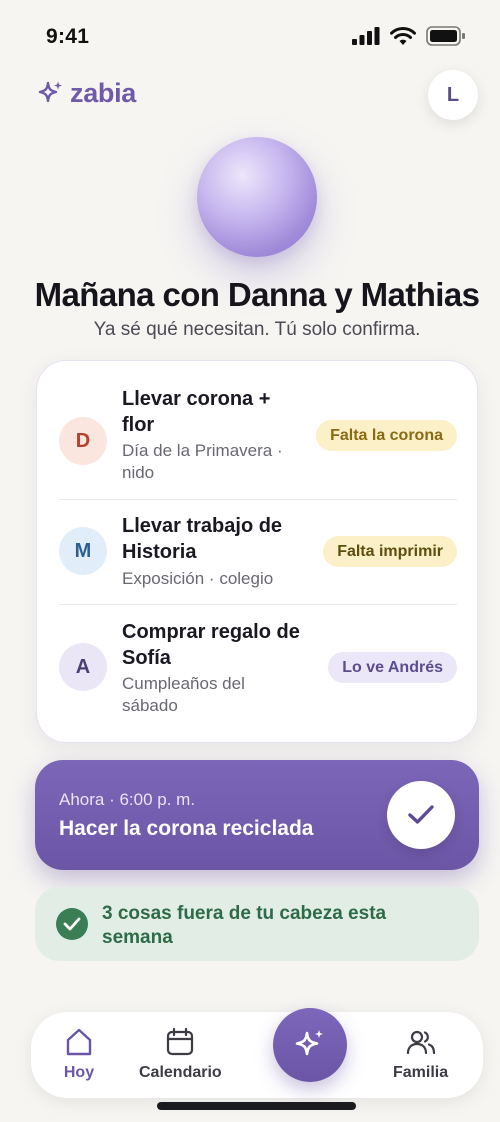 The image size is (500, 1122). I want to click on weekly-summary: 3 cosas fuera de tu cabeza esta semana, so click(257, 924).